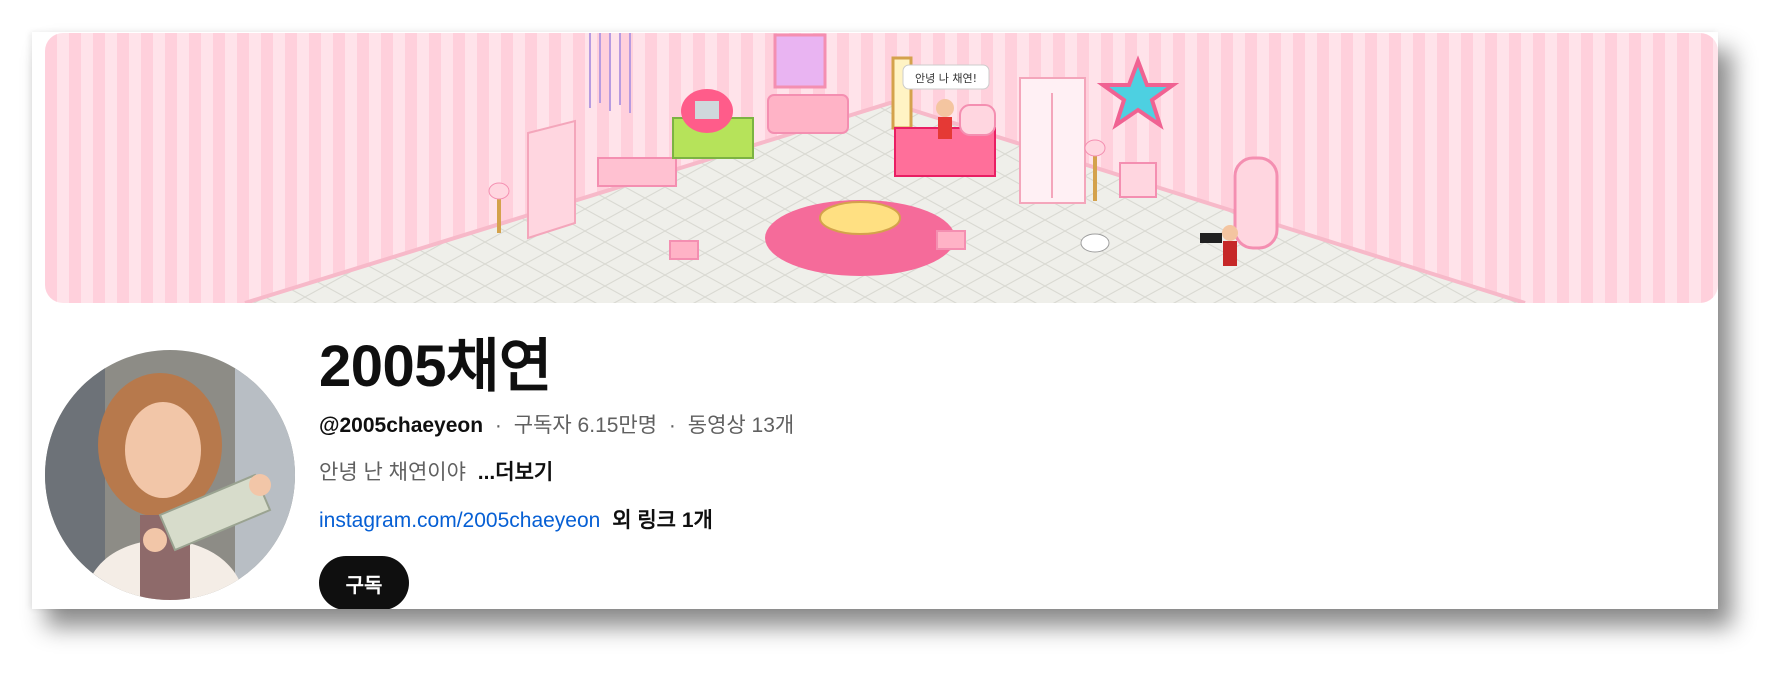  What do you see at coordinates (662, 520) in the screenshot?
I see `more-links-button: 외 링크 1개` at bounding box center [662, 520].